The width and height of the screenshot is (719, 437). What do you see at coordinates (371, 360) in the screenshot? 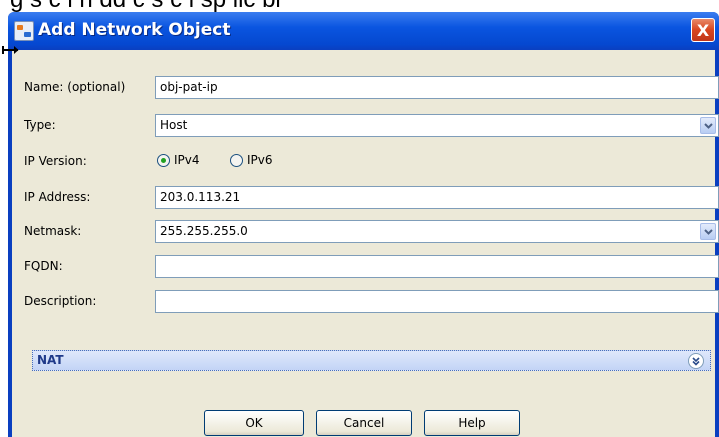
I see `nat-section-header: NAT` at bounding box center [371, 360].